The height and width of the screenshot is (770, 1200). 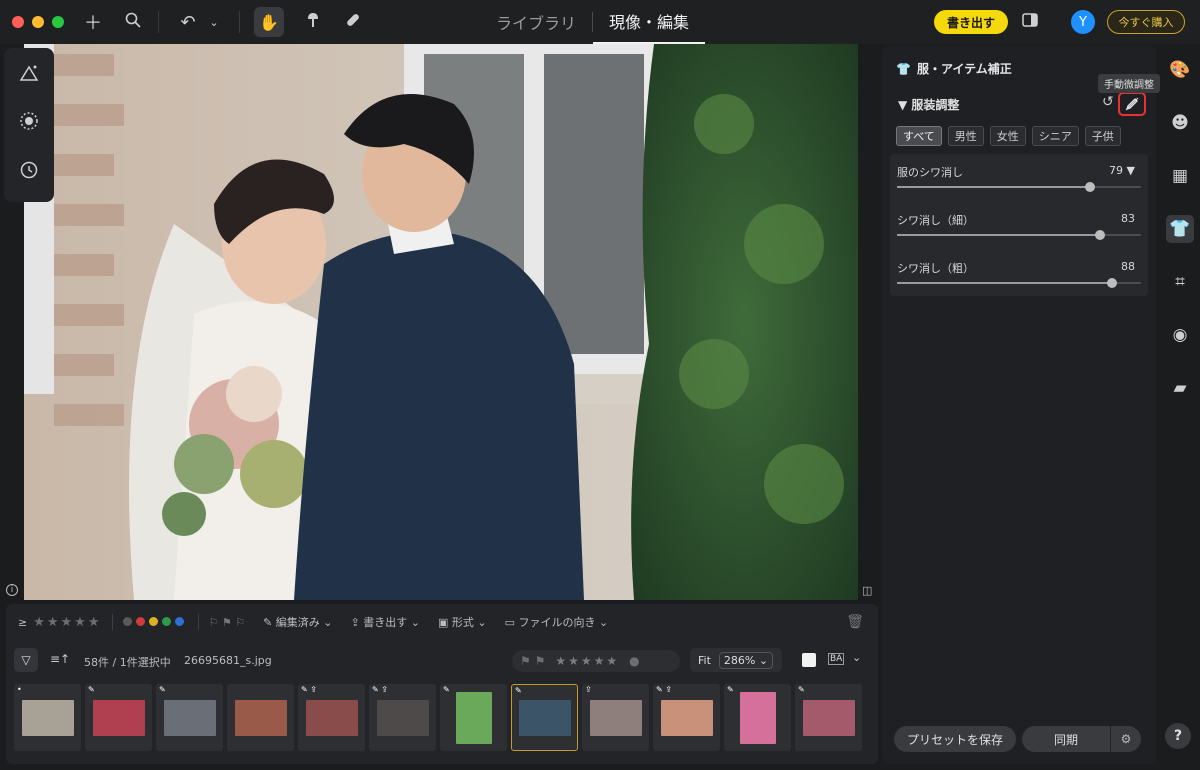 I want to click on slider-group: 服のシワ消し 79 ▼ シワ消し（細） 83 シワ消し（粗） 88, so click(x=1019, y=225).